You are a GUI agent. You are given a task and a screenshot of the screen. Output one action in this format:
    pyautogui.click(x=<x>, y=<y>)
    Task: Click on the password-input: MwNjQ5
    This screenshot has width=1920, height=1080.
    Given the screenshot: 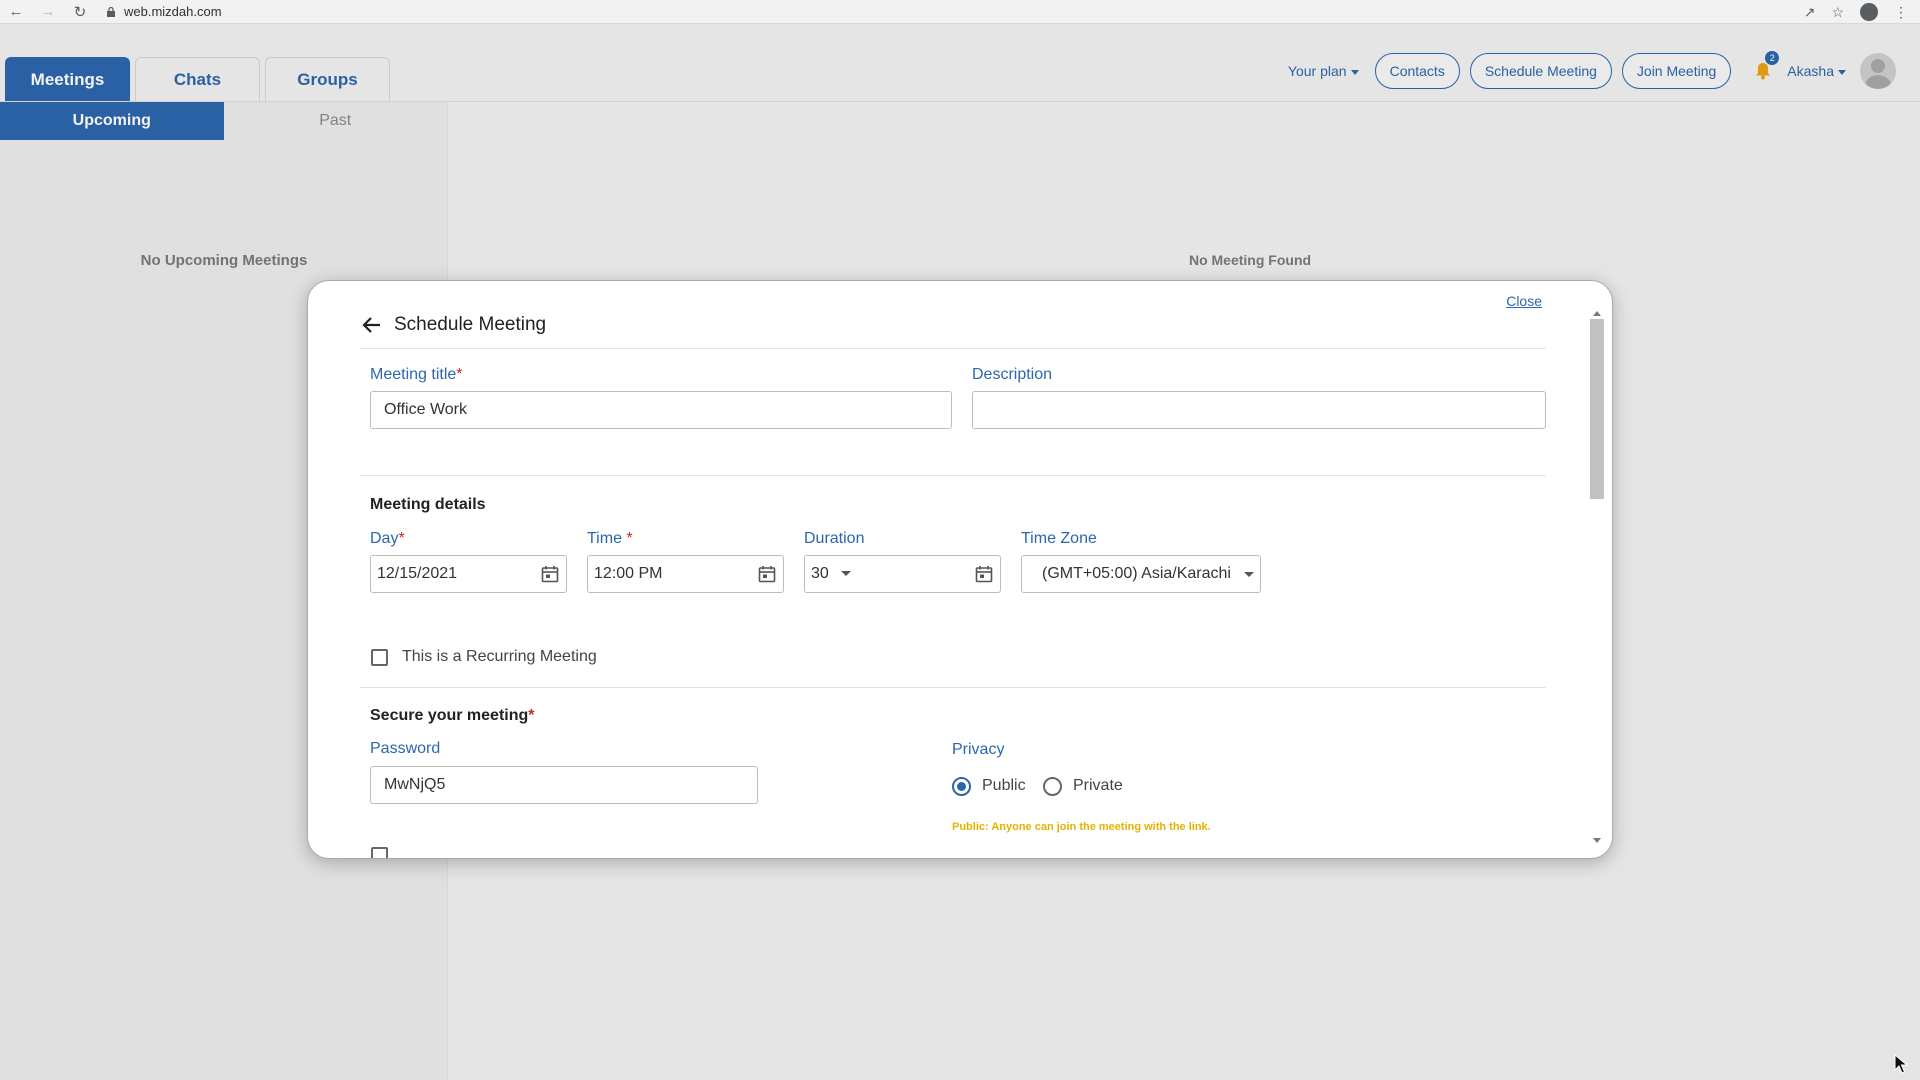 What is the action you would take?
    pyautogui.click(x=564, y=785)
    